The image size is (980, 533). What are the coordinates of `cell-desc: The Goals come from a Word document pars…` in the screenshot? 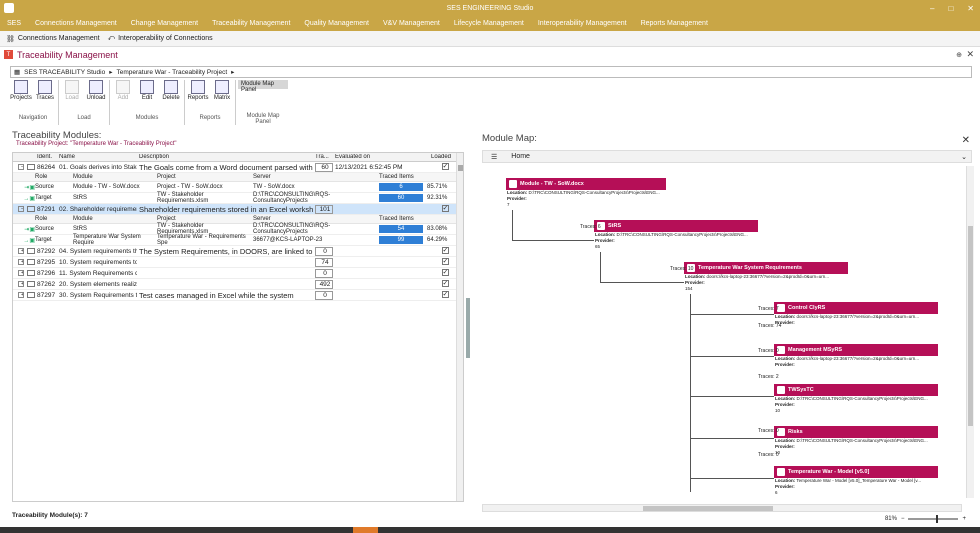 It's located at (226, 167).